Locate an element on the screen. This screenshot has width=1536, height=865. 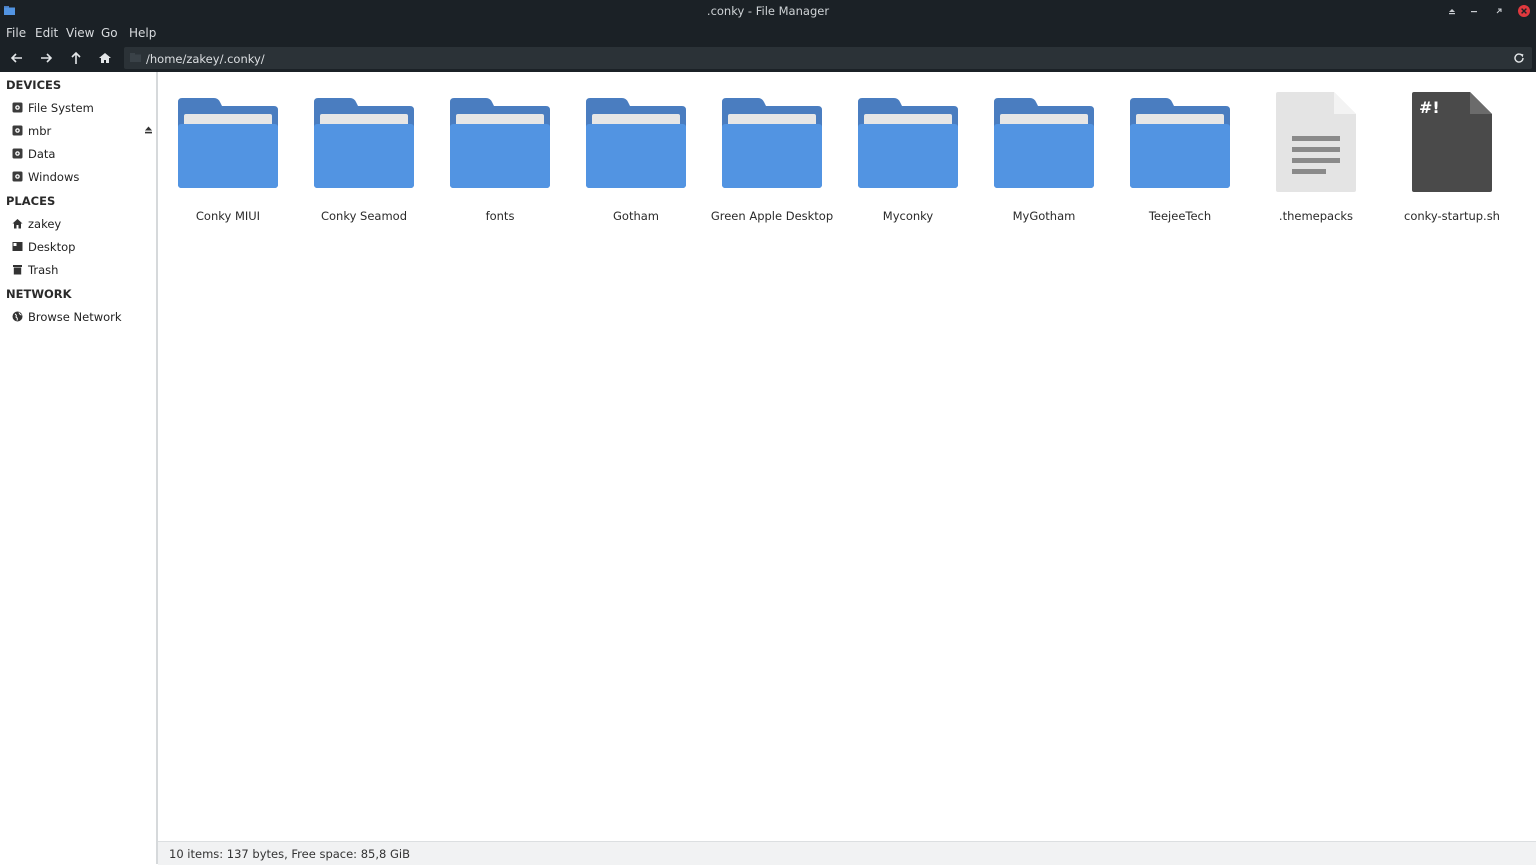
text-file-icon is located at coordinates (1316, 142).